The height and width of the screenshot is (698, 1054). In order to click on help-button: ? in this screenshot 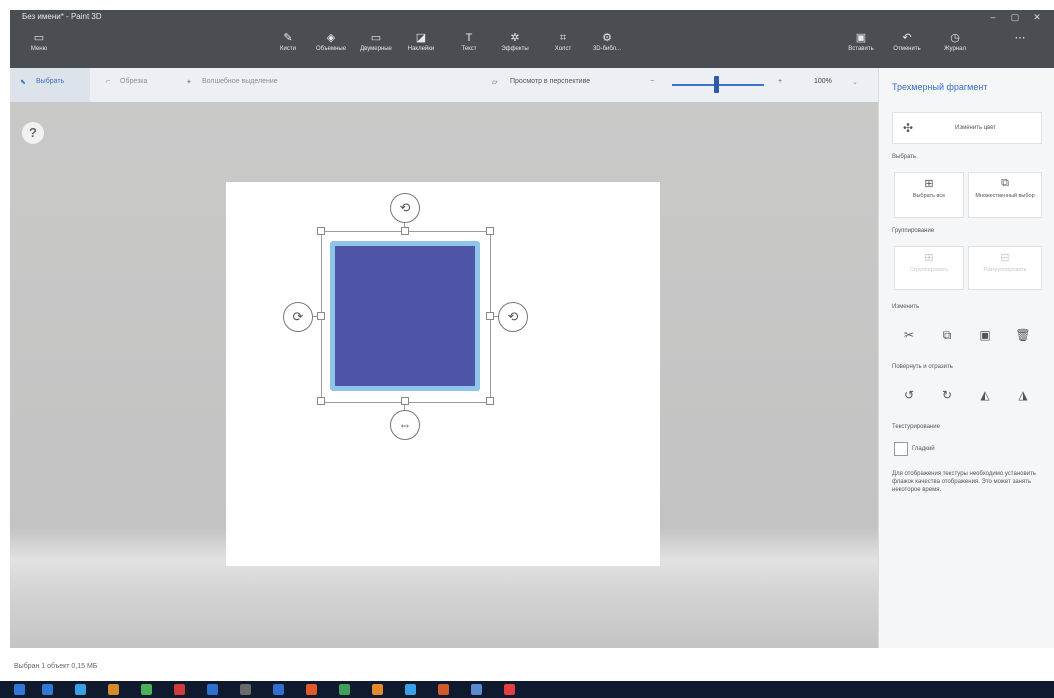, I will do `click(33, 133)`.